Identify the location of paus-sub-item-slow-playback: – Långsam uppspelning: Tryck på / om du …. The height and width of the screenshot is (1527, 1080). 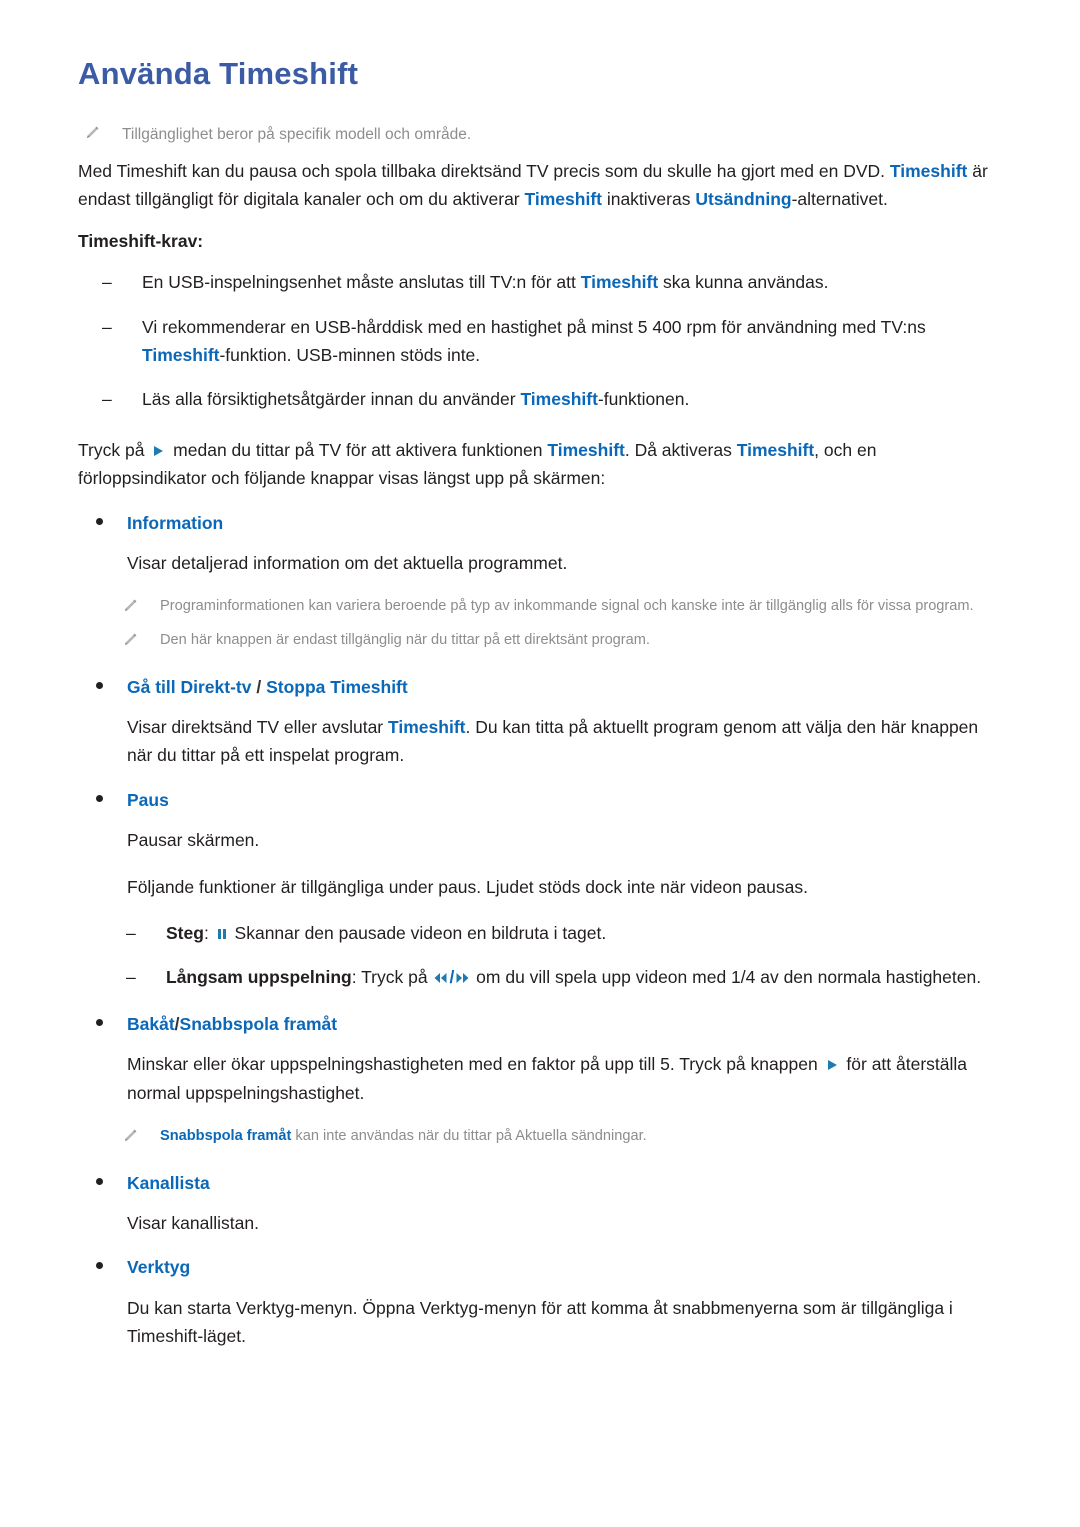
(543, 977).